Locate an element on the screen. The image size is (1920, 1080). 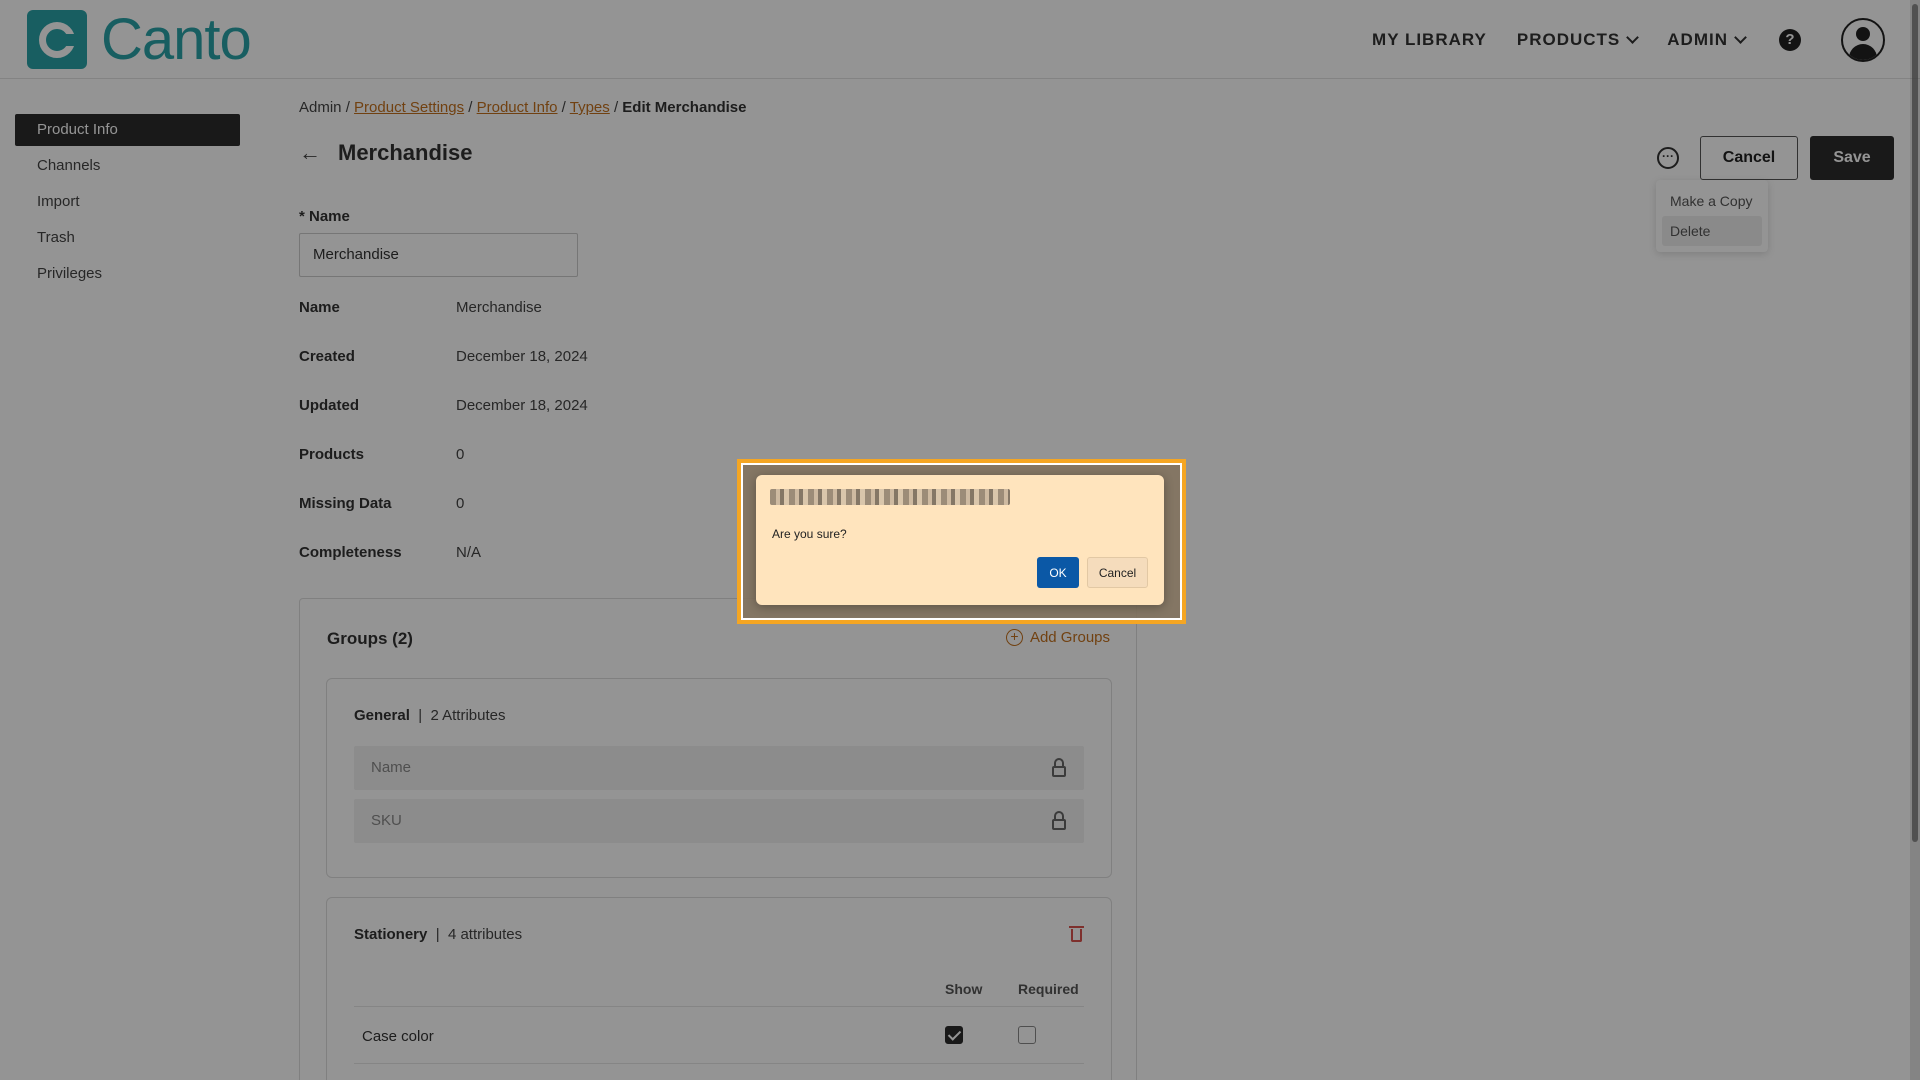
confirm-dialog: Are you sure? OK Cancel is located at coordinates (960, 540).